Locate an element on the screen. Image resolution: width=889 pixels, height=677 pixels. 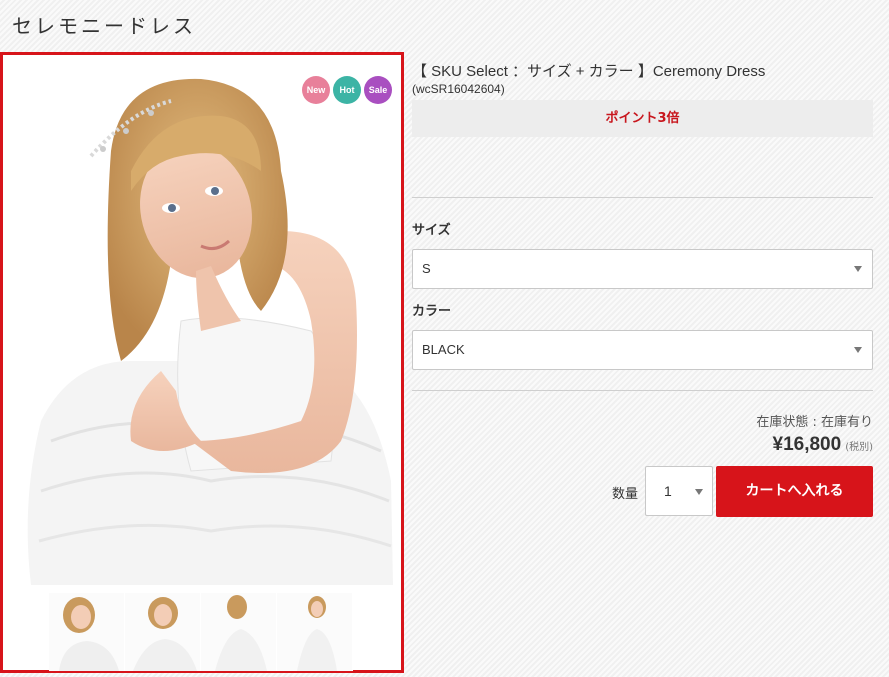
size-select-value: S is located at coordinates (426, 268).